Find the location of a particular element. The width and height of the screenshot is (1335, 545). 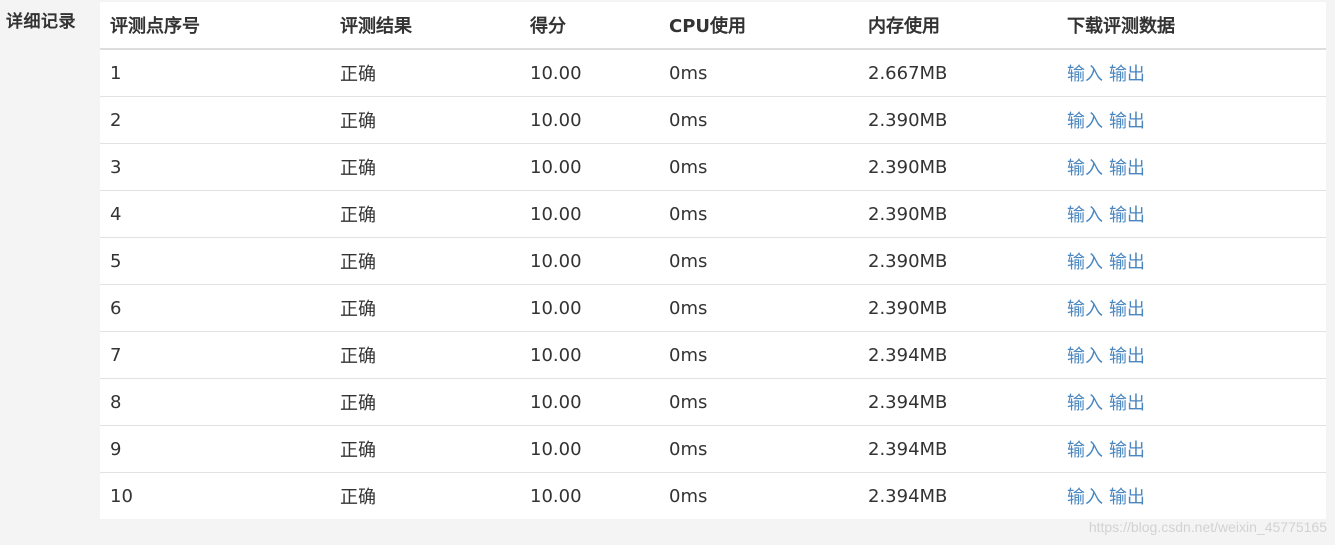

table-row: 1 正确 10.00 0ms 2.667MB 输入 输出 is located at coordinates (713, 73).